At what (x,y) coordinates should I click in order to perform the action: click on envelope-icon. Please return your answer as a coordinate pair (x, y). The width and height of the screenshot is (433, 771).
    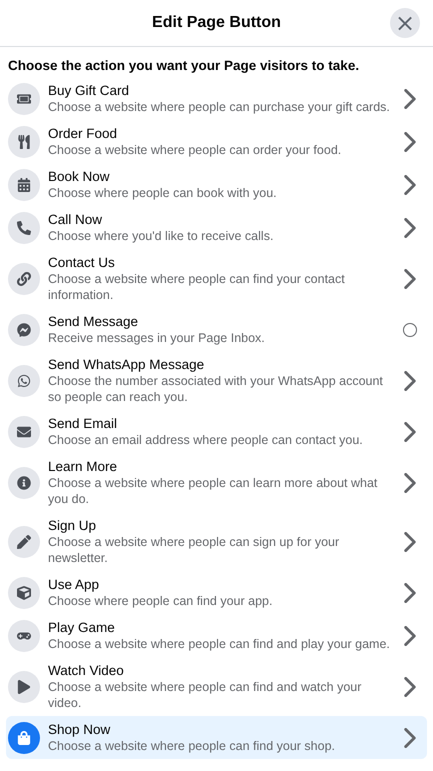
    Looking at the image, I should click on (24, 432).